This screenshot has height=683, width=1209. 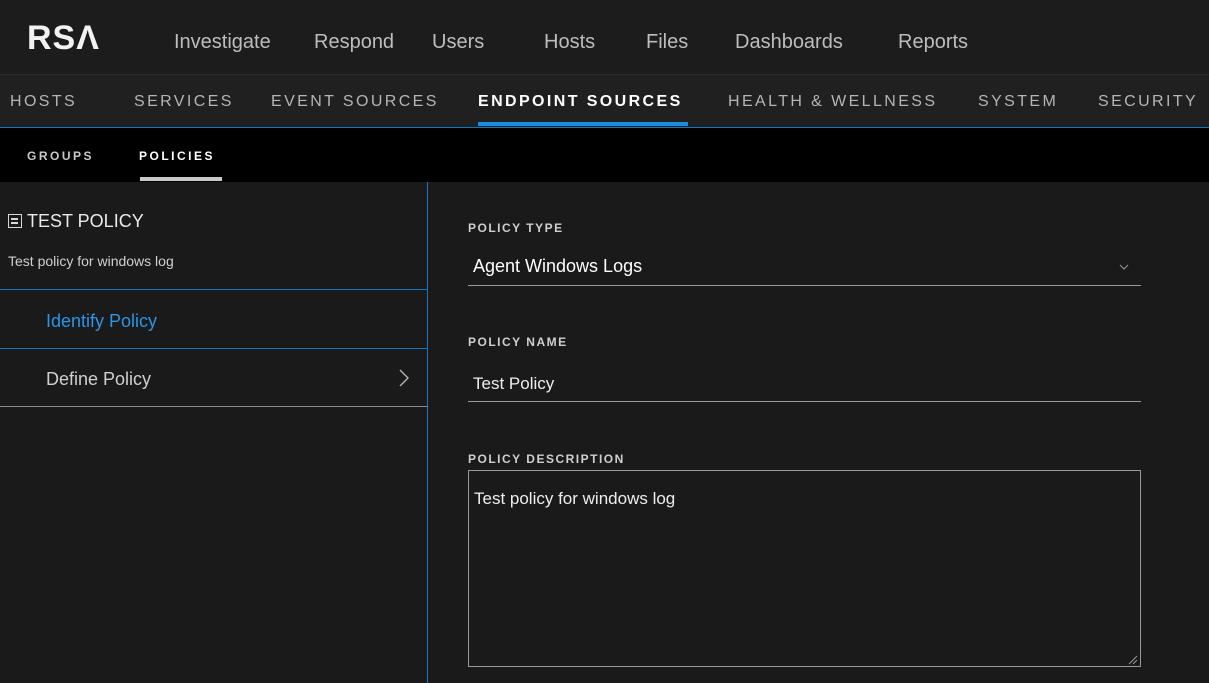 I want to click on tab-services: SERVICES, so click(x=184, y=102).